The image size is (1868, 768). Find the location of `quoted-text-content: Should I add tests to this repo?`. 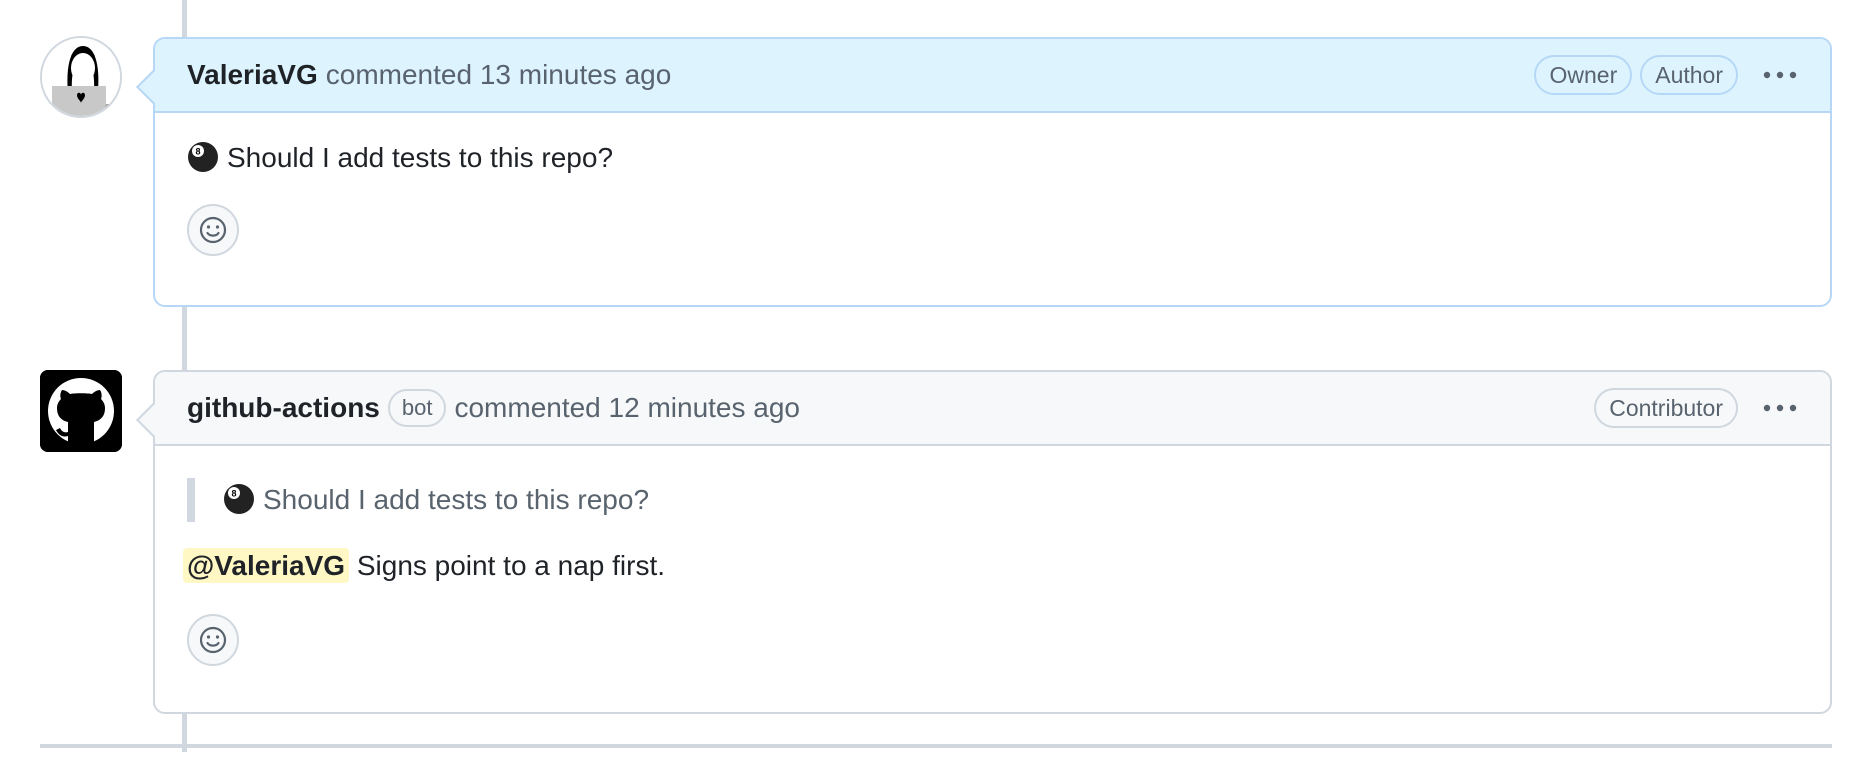

quoted-text-content: Should I add tests to this repo? is located at coordinates (456, 499).